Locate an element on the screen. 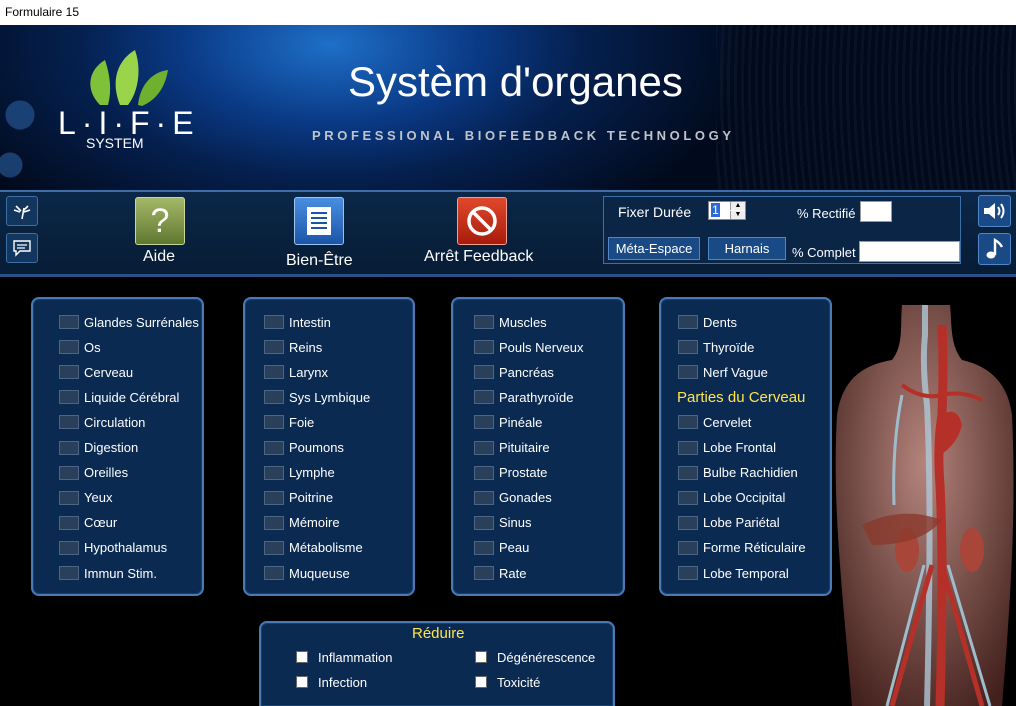  organ-item: Bulbe Rachidien is located at coordinates (738, 473).